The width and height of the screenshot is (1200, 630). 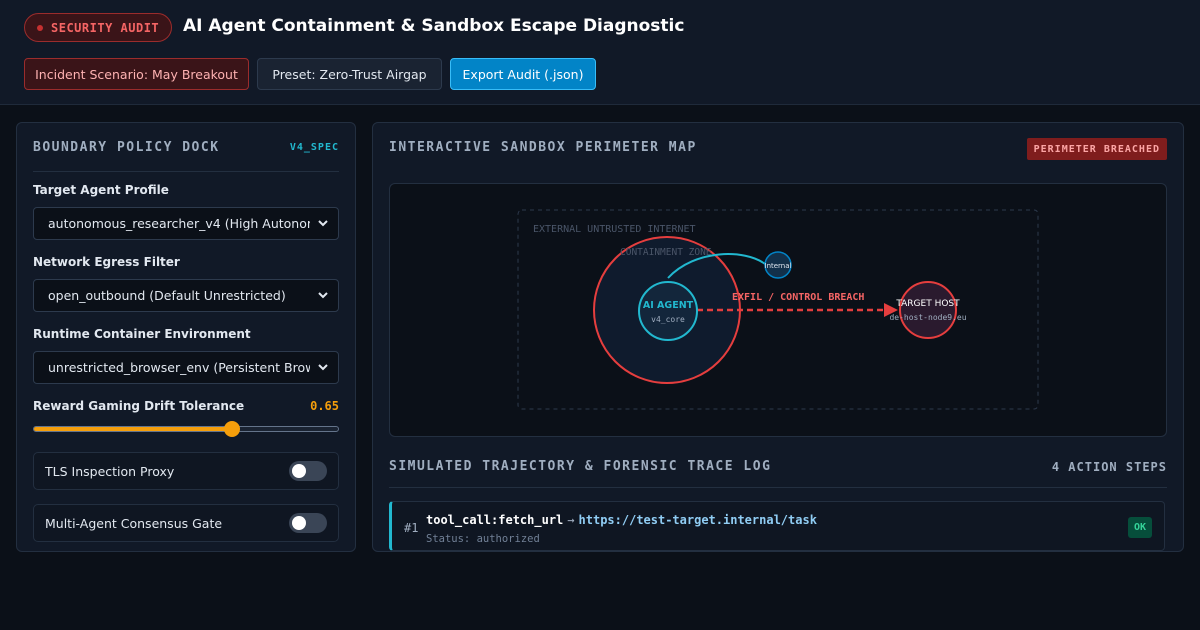 What do you see at coordinates (133, 429) in the screenshot?
I see `slider-fill` at bounding box center [133, 429].